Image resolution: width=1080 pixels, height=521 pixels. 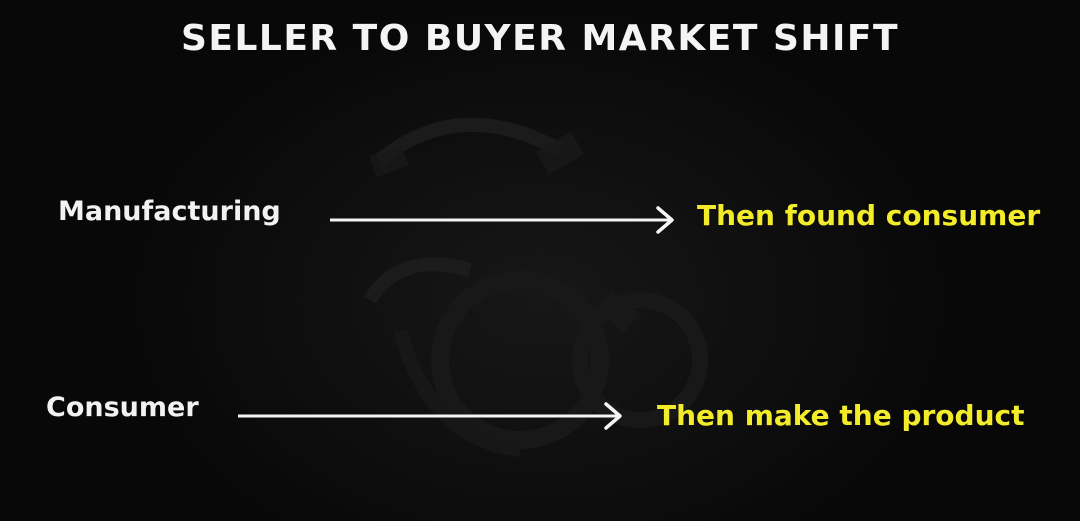 I want to click on then-found-consumer-label: Then found consumer, so click(x=869, y=215).